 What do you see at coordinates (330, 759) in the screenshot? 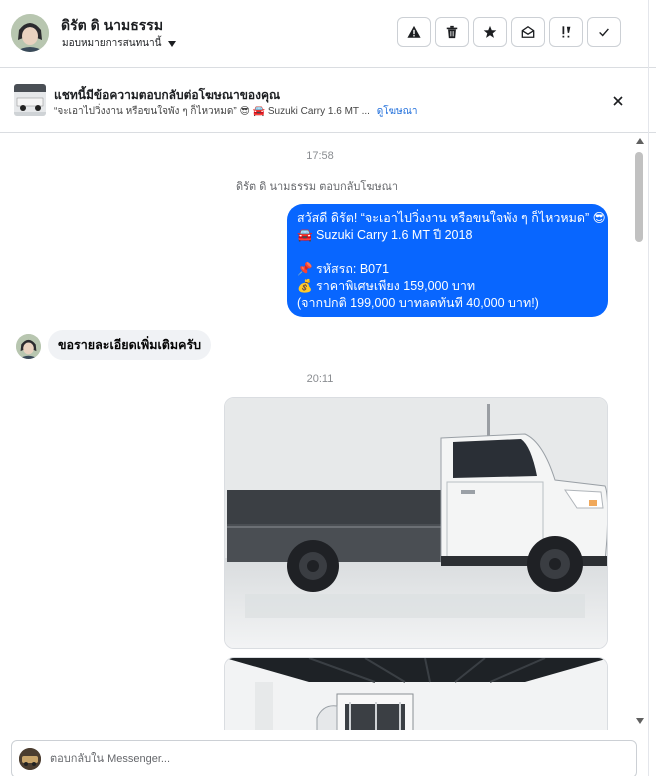
I see `reply-input` at bounding box center [330, 759].